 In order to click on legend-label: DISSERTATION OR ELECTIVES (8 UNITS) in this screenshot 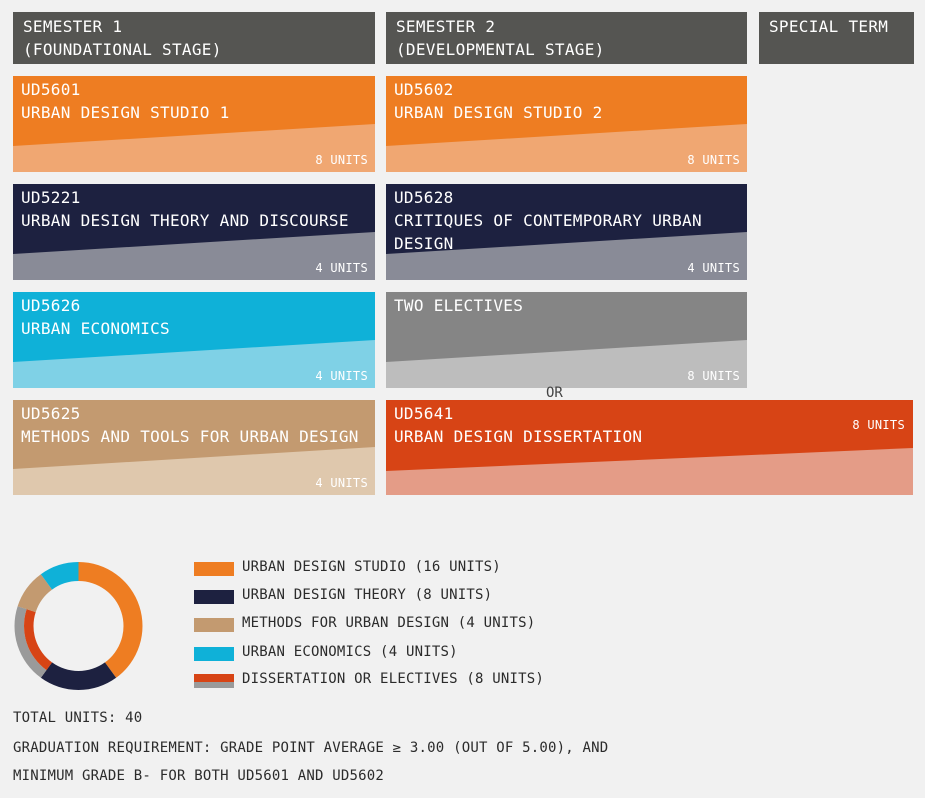, I will do `click(393, 679)`.